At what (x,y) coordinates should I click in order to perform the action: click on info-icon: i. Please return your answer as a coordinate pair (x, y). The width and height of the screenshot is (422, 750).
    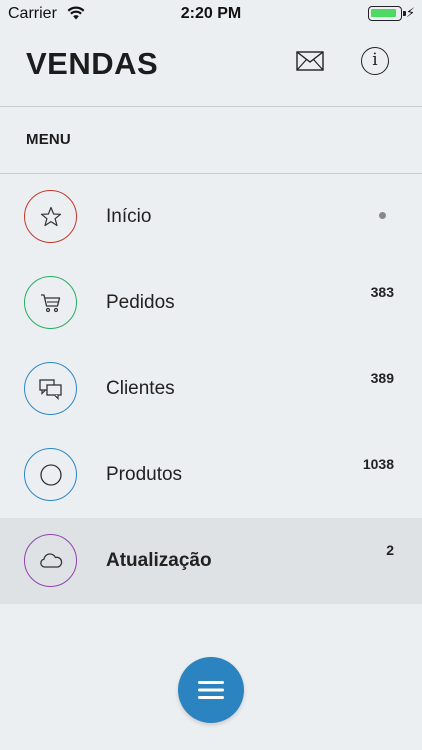
    Looking at the image, I should click on (375, 61).